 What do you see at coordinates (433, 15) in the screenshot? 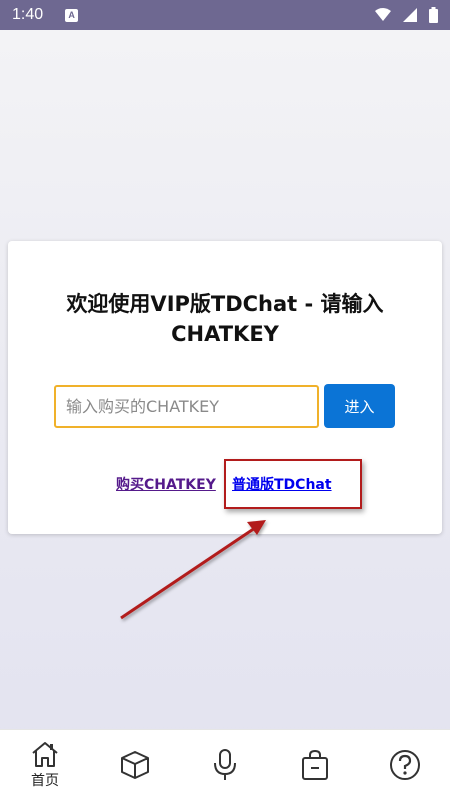
I see `battery-icon` at bounding box center [433, 15].